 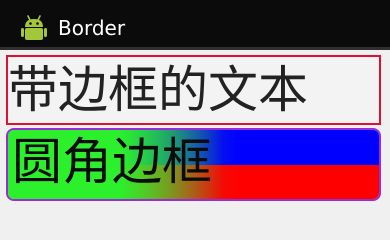 I want to click on app-title: Border, so click(x=92, y=28).